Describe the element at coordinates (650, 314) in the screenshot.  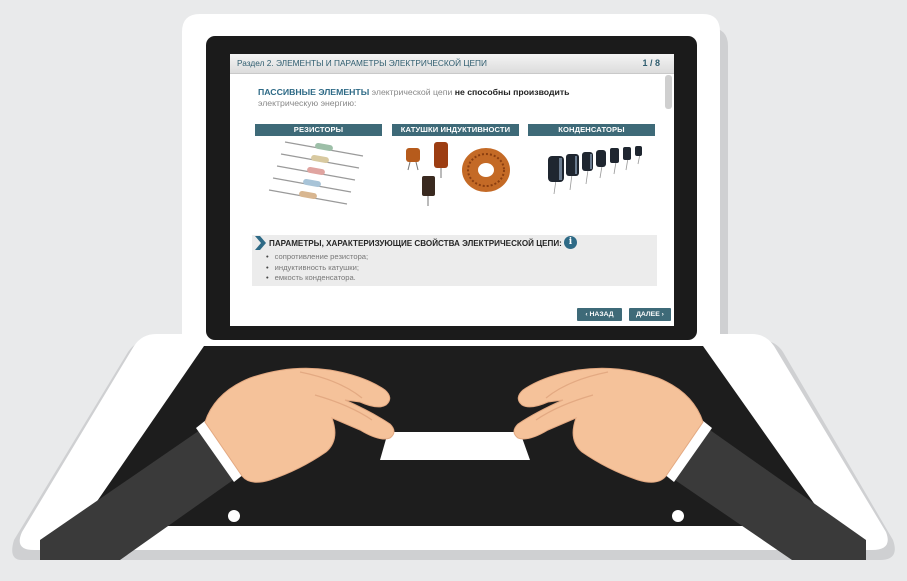
I see `next-button: ДАЛЕЕ ›` at that location.